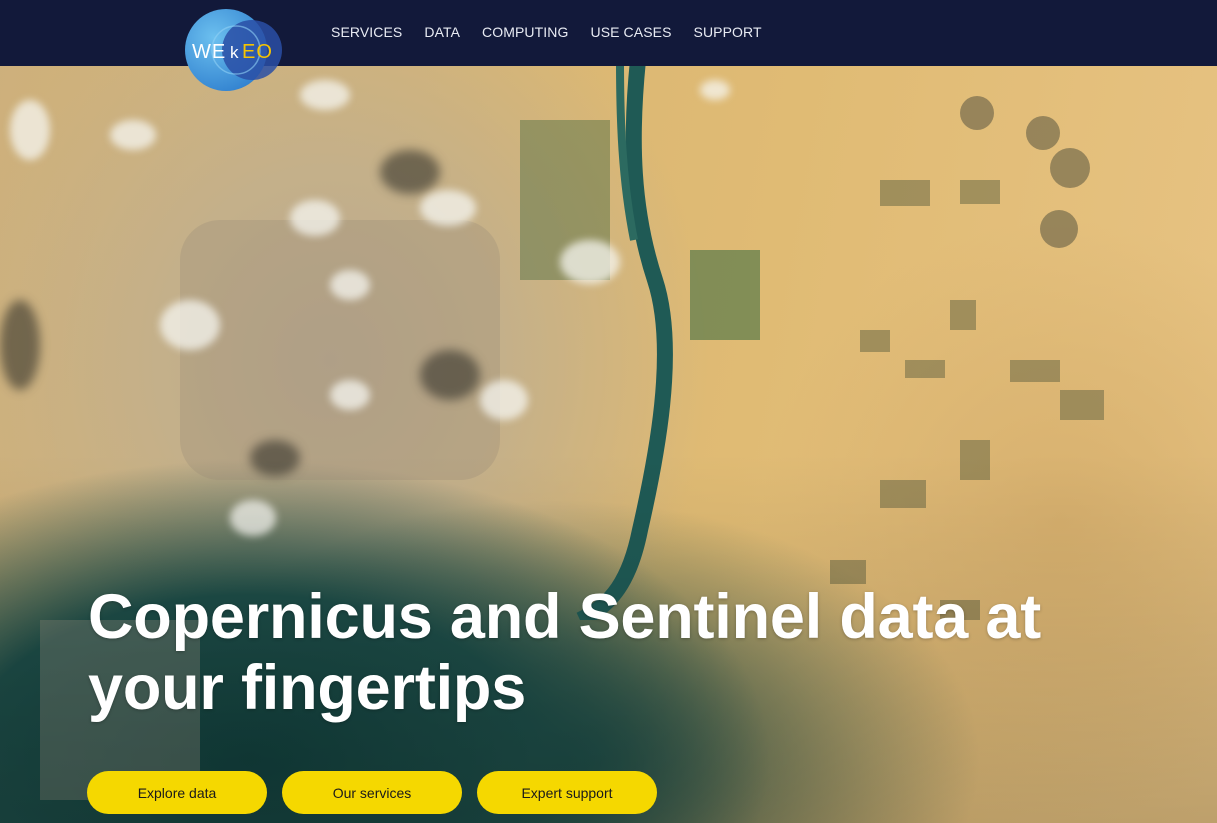 The image size is (1217, 823). I want to click on wekeo-logo: WE k EO, so click(232, 50).